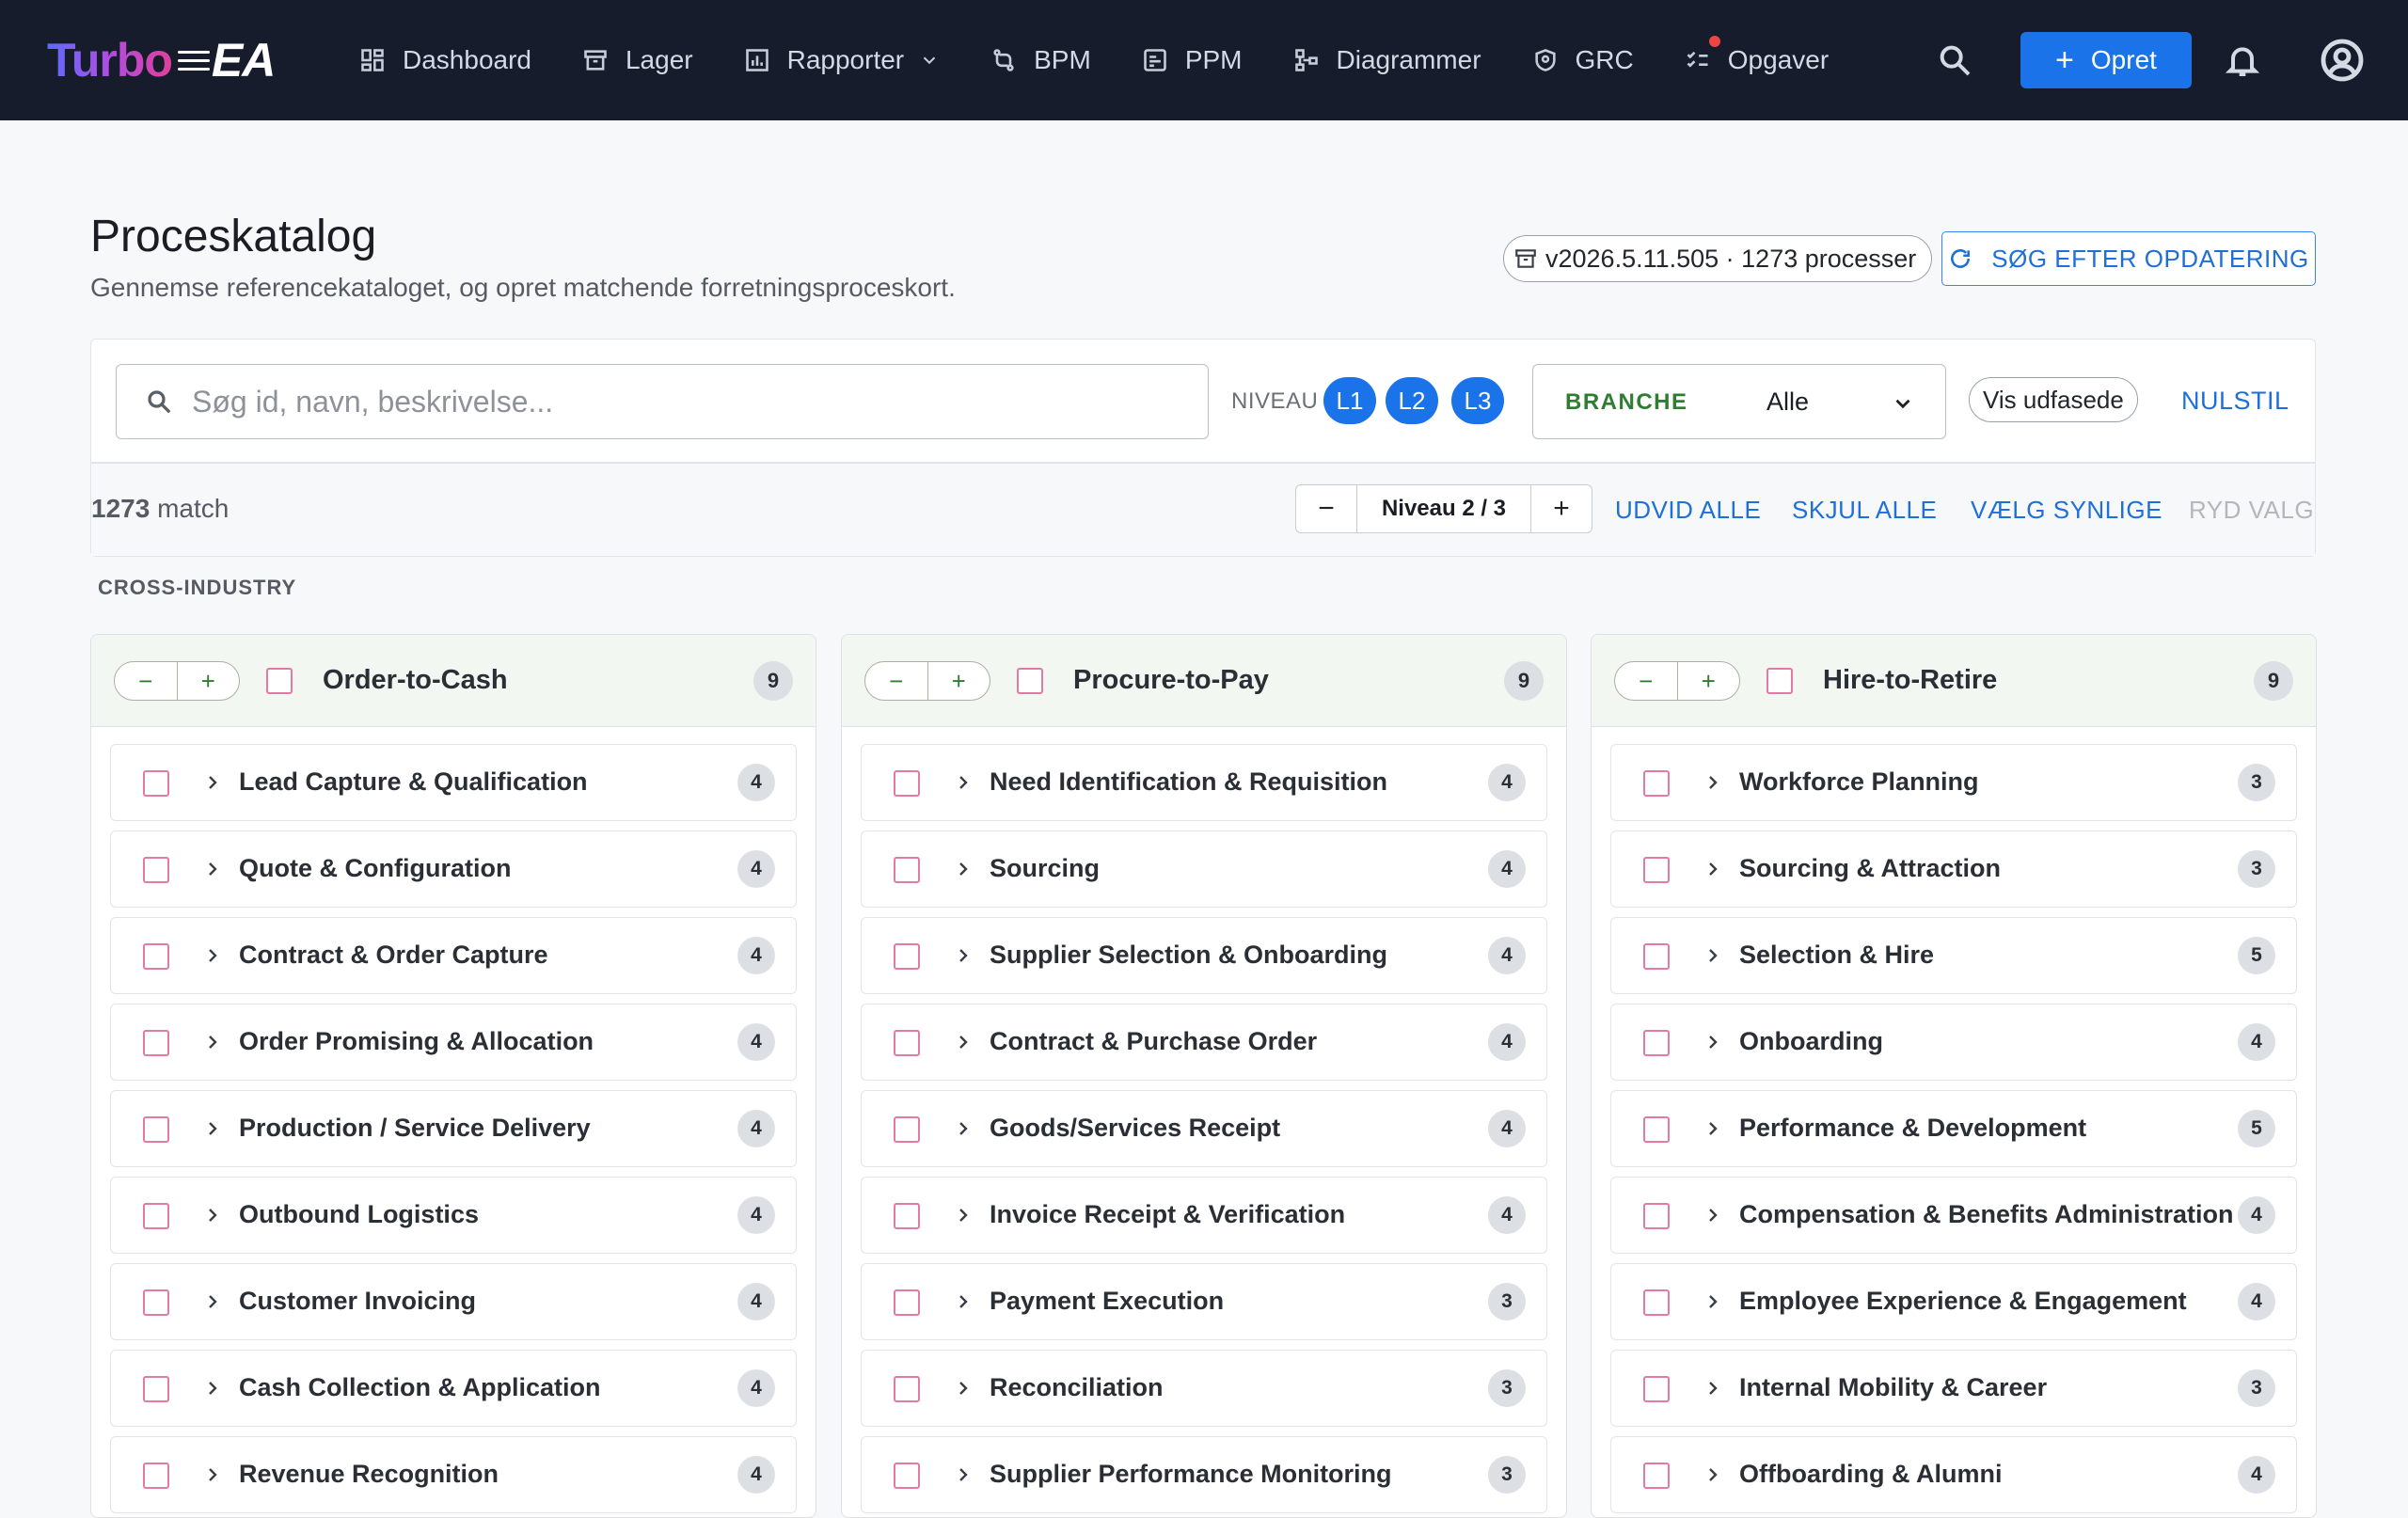 The image size is (2408, 1518). I want to click on nav-dashboard: Dashboard, so click(444, 60).